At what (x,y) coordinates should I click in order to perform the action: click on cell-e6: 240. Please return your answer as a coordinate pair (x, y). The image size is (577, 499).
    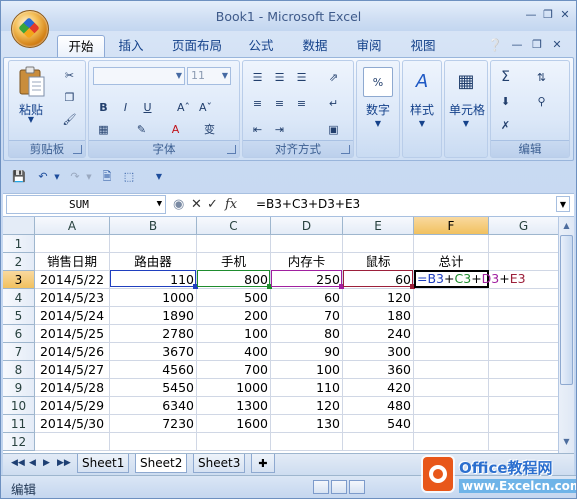
    Looking at the image, I should click on (378, 334).